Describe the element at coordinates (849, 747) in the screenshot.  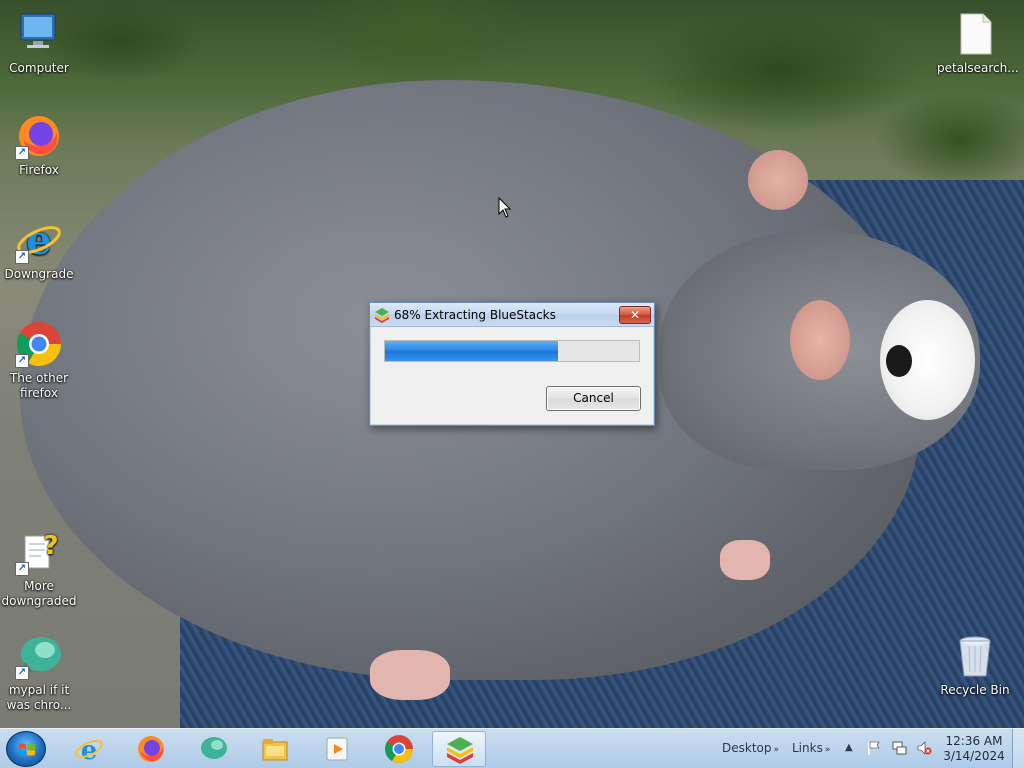
I see `show-hidden-icons-icon: ▲` at that location.